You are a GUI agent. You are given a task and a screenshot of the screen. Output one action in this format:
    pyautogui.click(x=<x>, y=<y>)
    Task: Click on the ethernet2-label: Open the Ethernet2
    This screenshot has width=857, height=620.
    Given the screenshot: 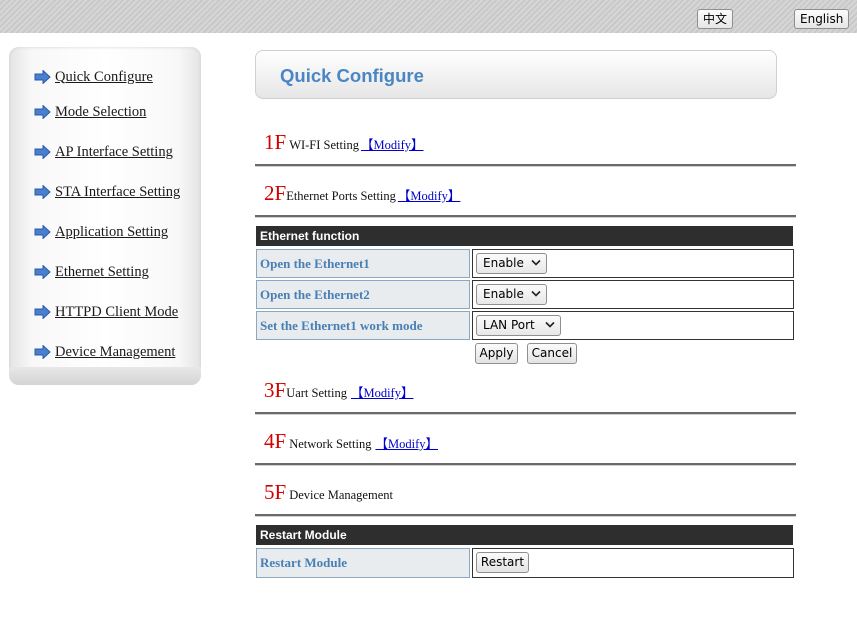 What is the action you would take?
    pyautogui.click(x=363, y=294)
    